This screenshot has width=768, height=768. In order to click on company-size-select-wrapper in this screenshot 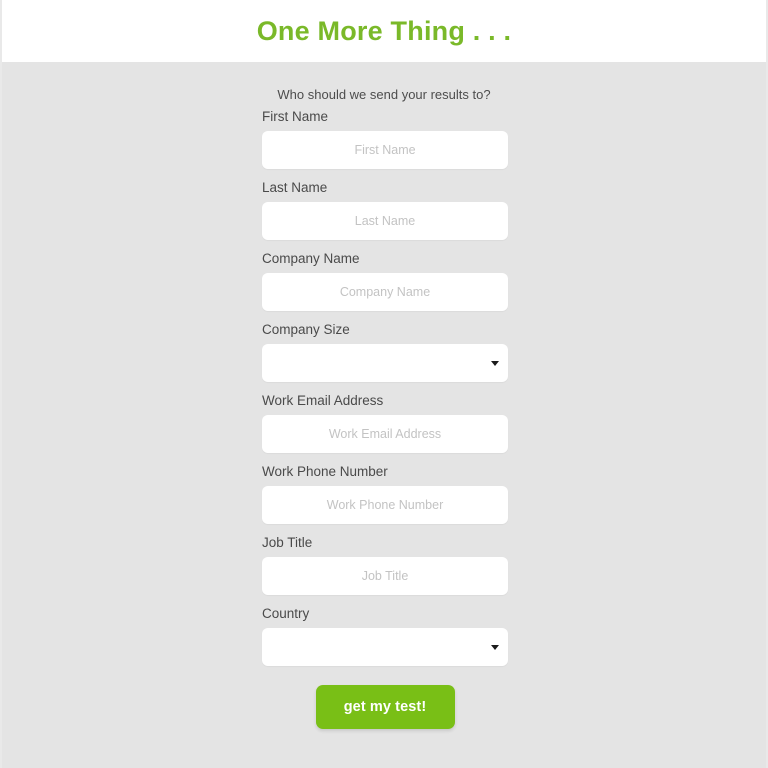, I will do `click(385, 363)`.